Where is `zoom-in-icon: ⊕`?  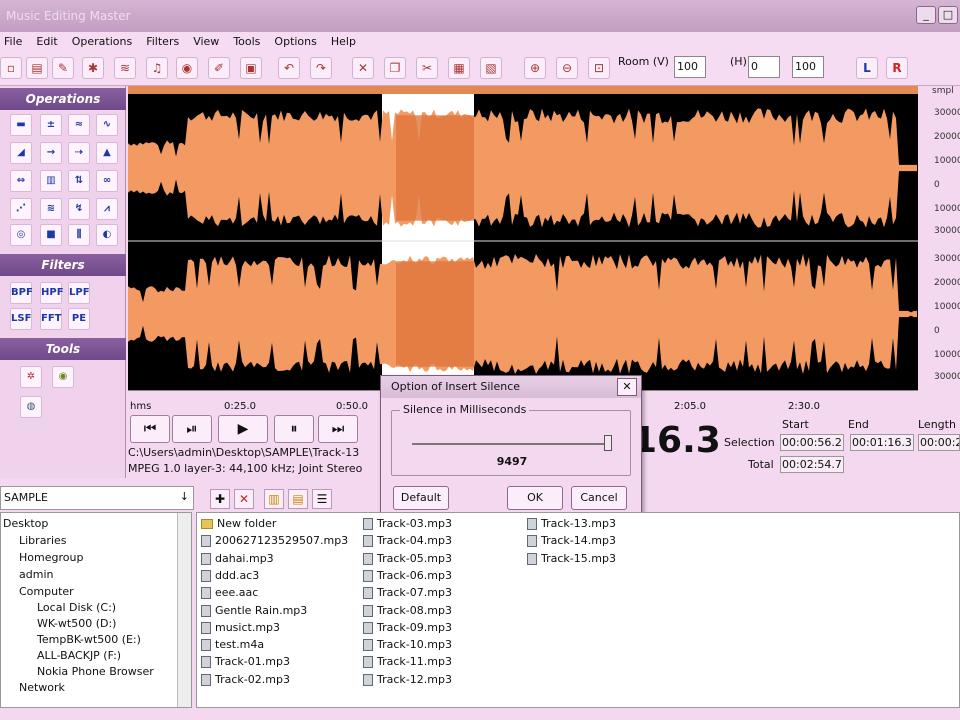 zoom-in-icon: ⊕ is located at coordinates (535, 68).